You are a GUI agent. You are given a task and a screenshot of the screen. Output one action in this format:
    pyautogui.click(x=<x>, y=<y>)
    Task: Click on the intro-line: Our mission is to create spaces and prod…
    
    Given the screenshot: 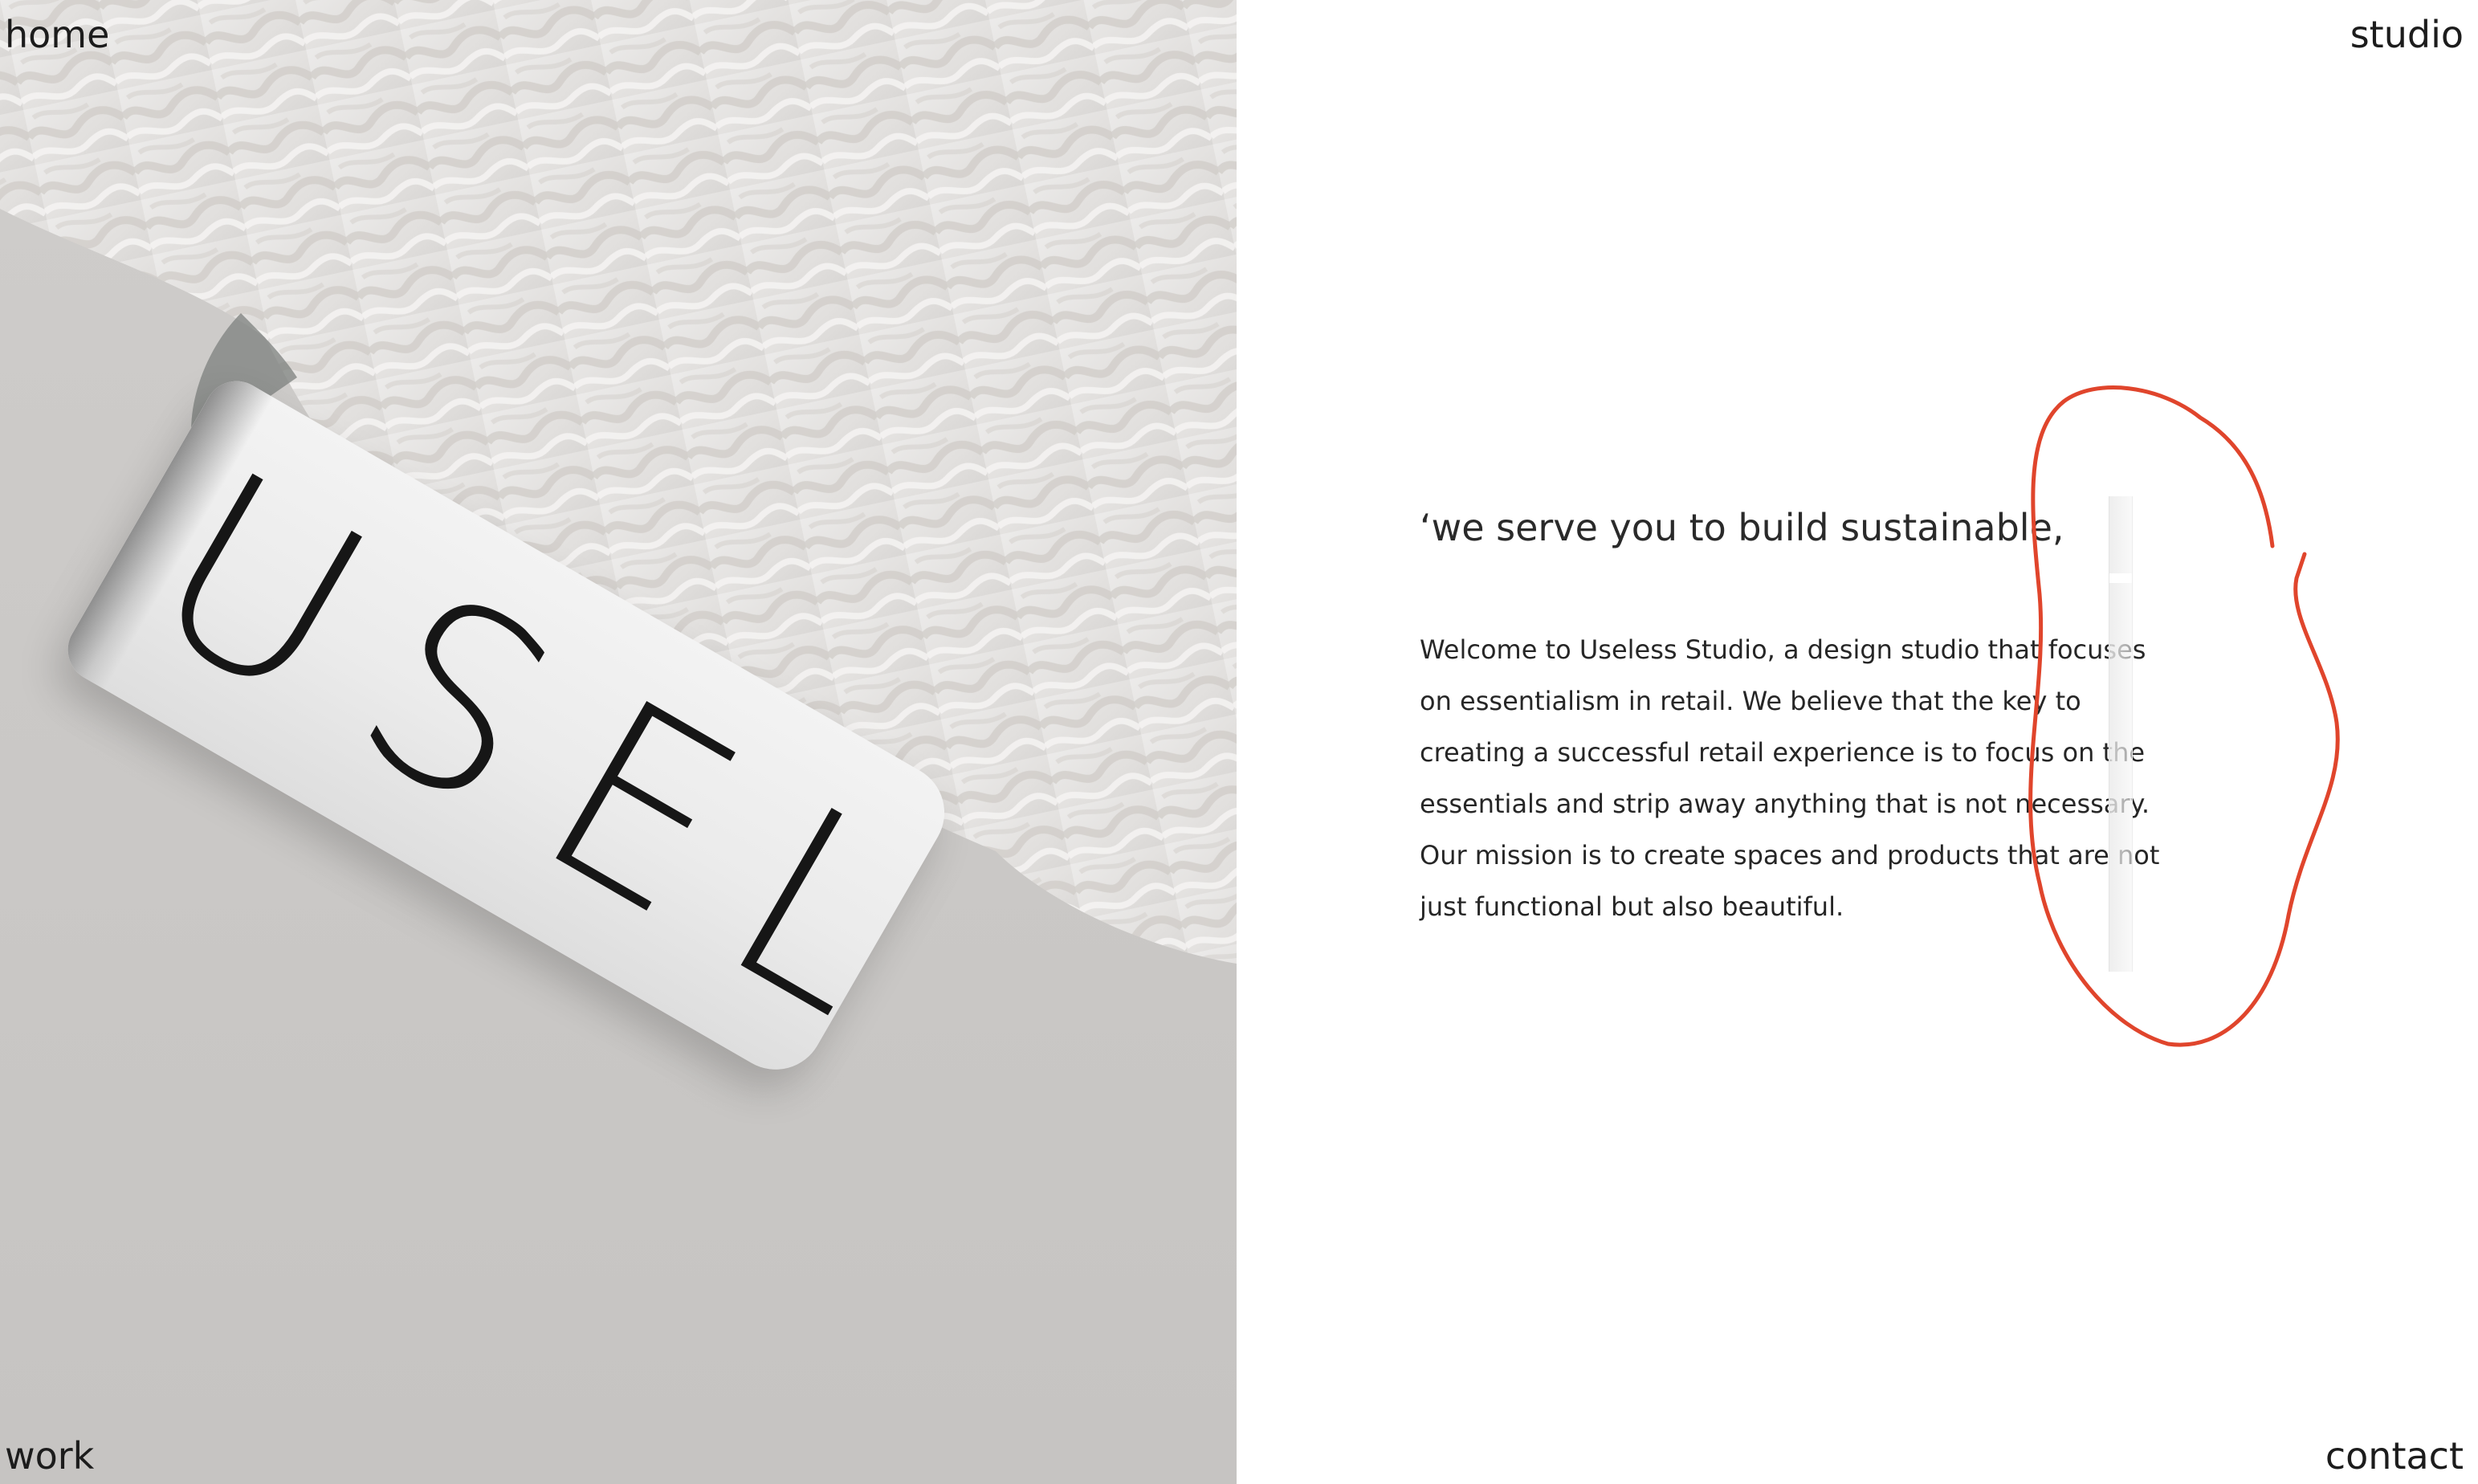 What is the action you would take?
    pyautogui.click(x=1790, y=855)
    